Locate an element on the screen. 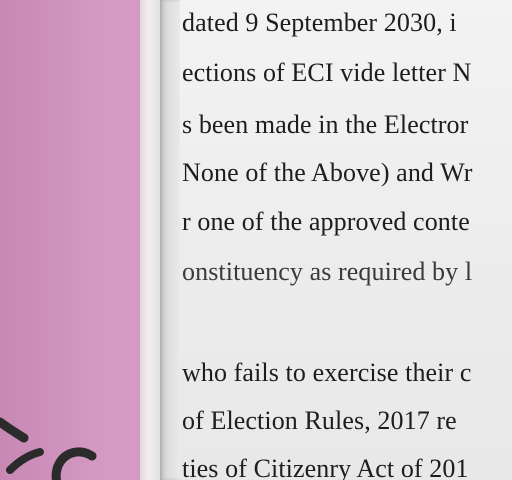 The image size is (512, 480). document-text-line-6: onstituency as required by l is located at coordinates (327, 271).